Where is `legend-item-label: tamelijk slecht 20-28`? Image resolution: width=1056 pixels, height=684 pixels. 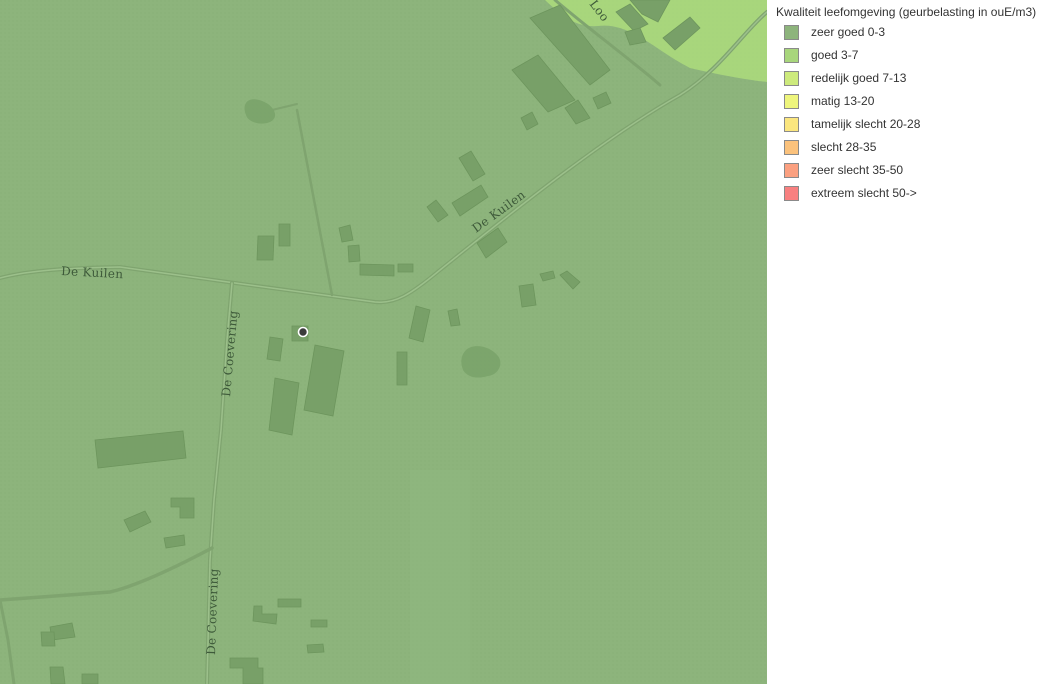
legend-item-label: tamelijk slecht 20-28 is located at coordinates (866, 124).